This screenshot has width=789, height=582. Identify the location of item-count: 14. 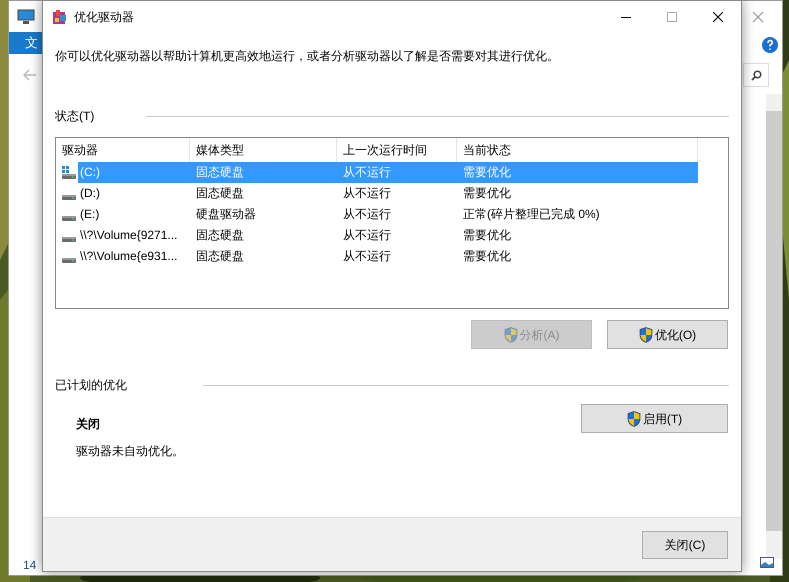
(29, 565).